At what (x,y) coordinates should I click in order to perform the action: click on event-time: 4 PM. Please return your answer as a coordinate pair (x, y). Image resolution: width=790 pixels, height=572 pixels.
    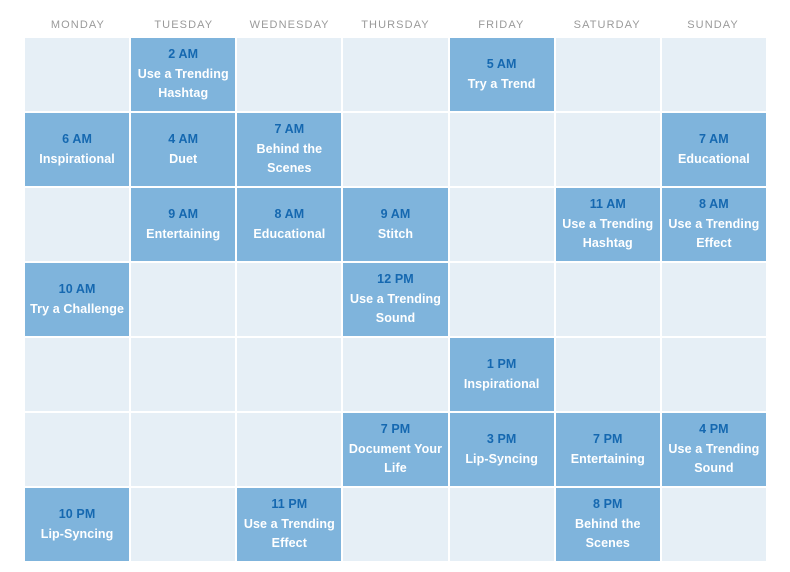
    Looking at the image, I should click on (714, 429).